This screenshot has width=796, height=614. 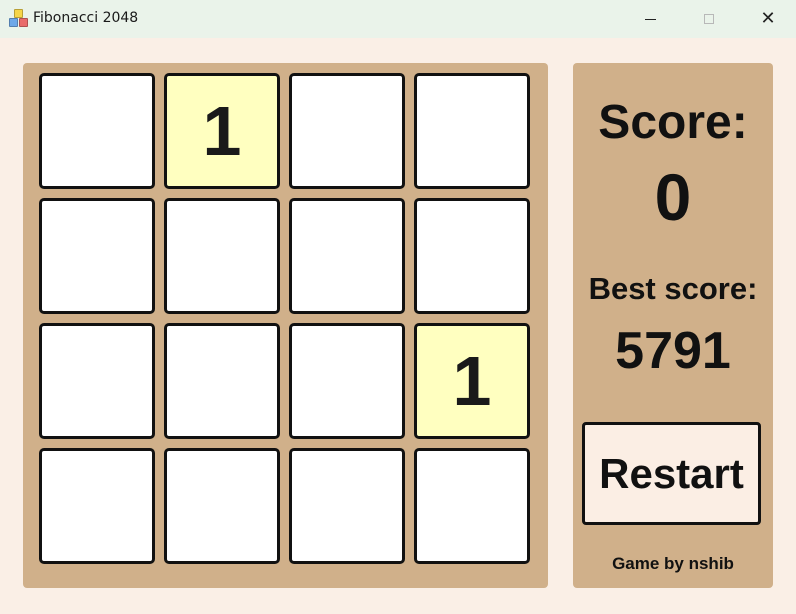 I want to click on minimize-icon, so click(x=650, y=19).